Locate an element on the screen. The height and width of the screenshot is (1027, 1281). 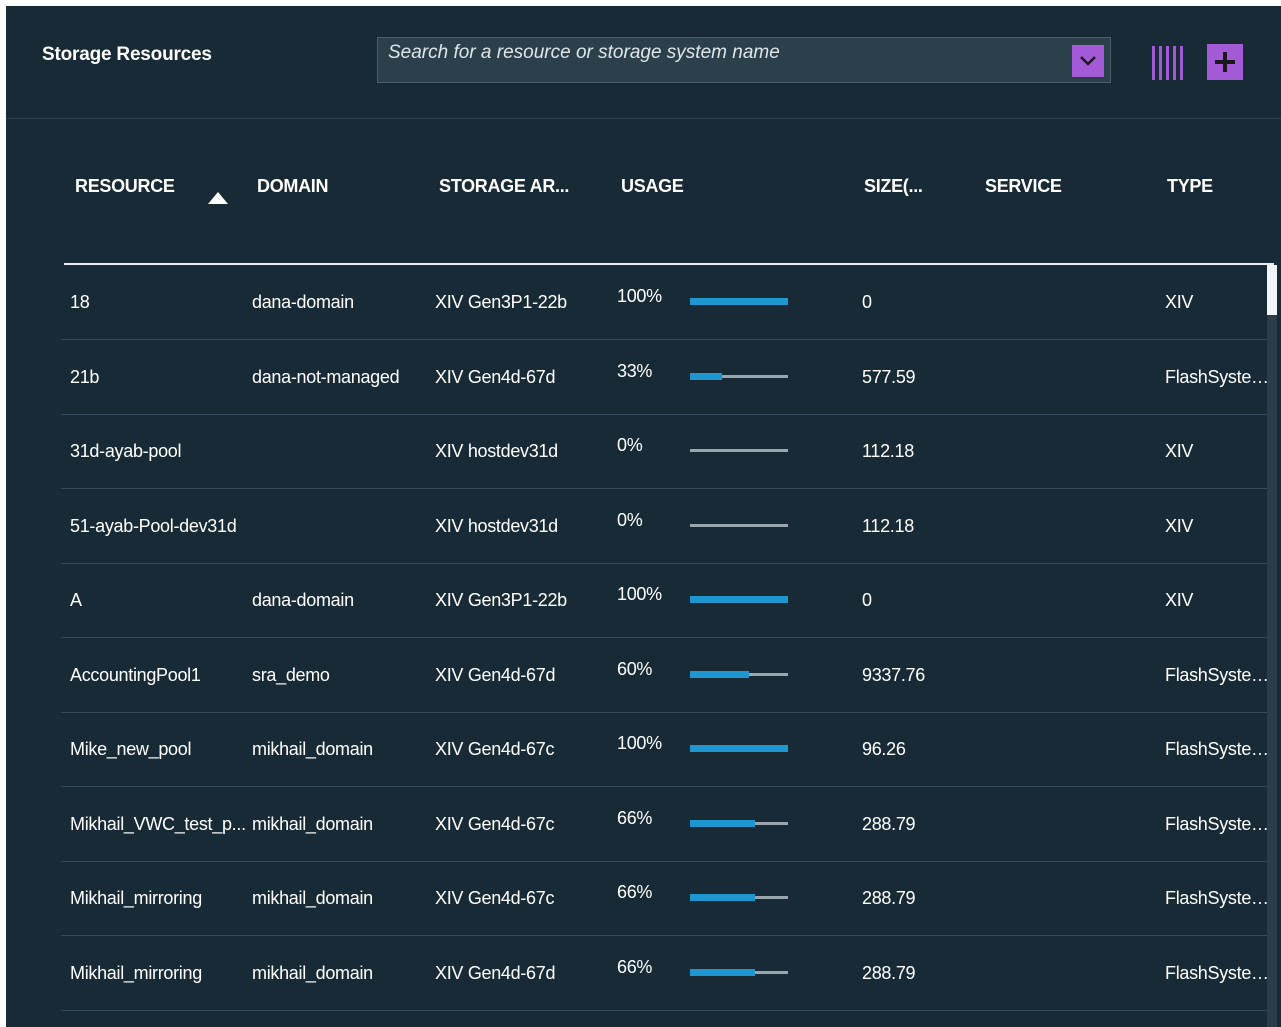
scrollbar-thumb is located at coordinates (1272, 290).